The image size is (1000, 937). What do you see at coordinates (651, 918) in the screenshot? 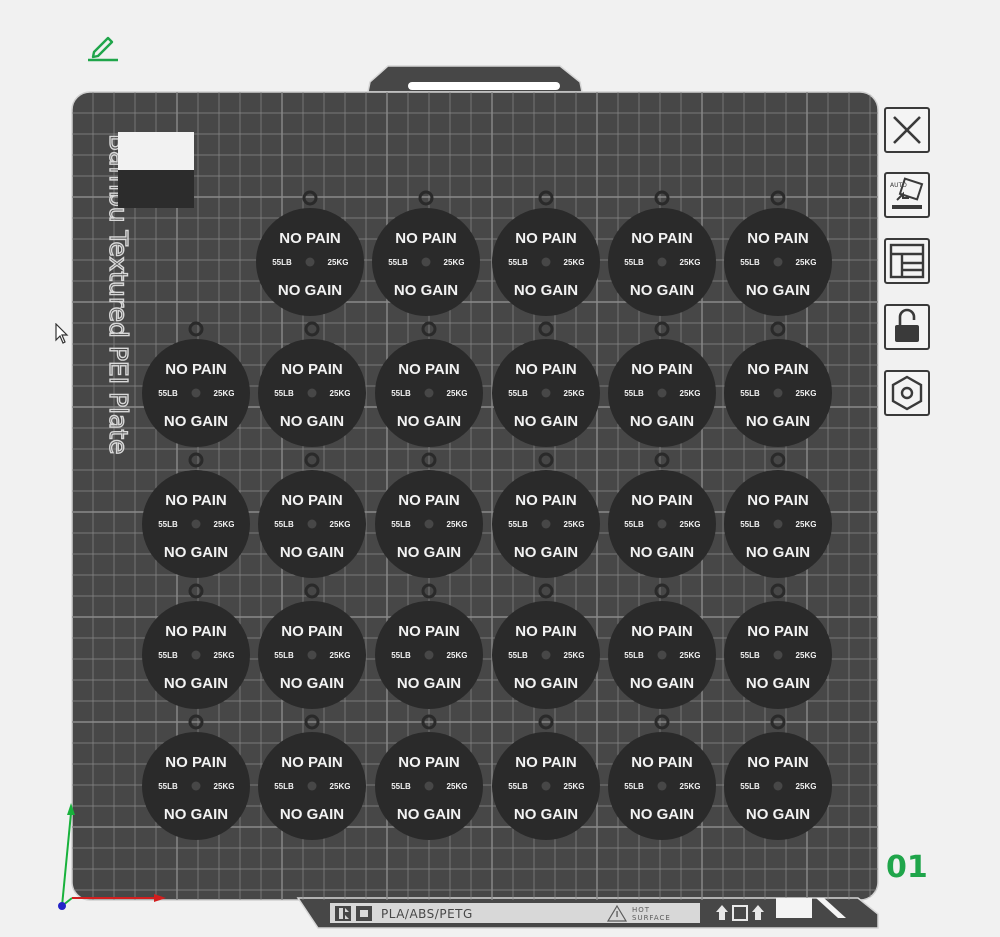
I see `warning-label-surface: SURFACE` at bounding box center [651, 918].